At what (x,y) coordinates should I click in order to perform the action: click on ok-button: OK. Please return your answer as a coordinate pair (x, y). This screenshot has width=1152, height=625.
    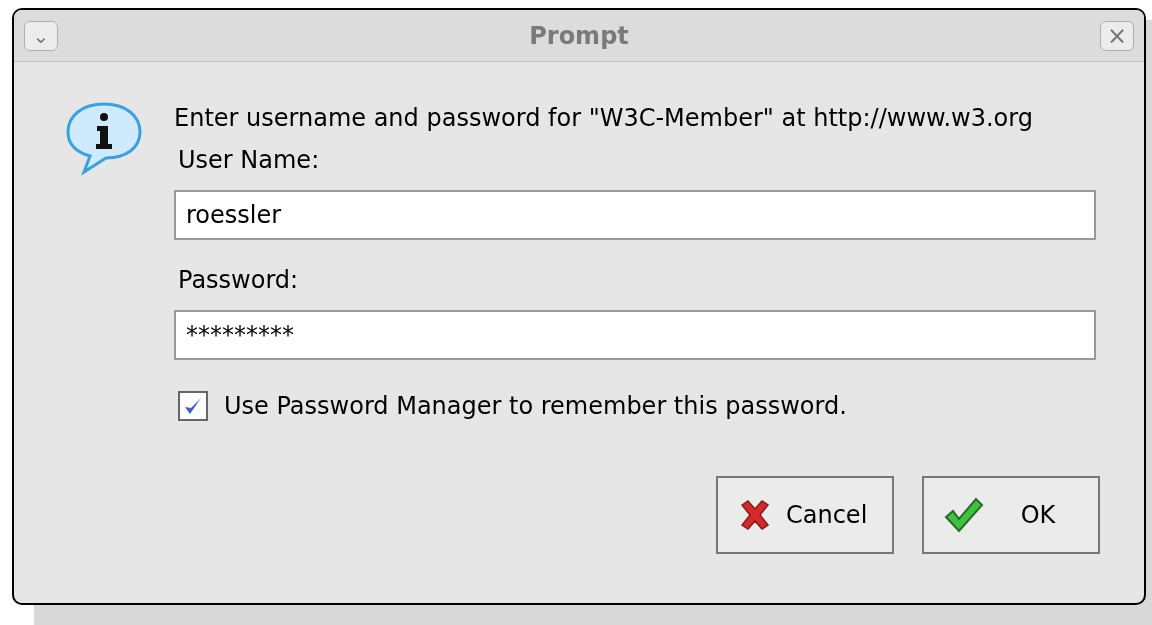
    Looking at the image, I should click on (1011, 515).